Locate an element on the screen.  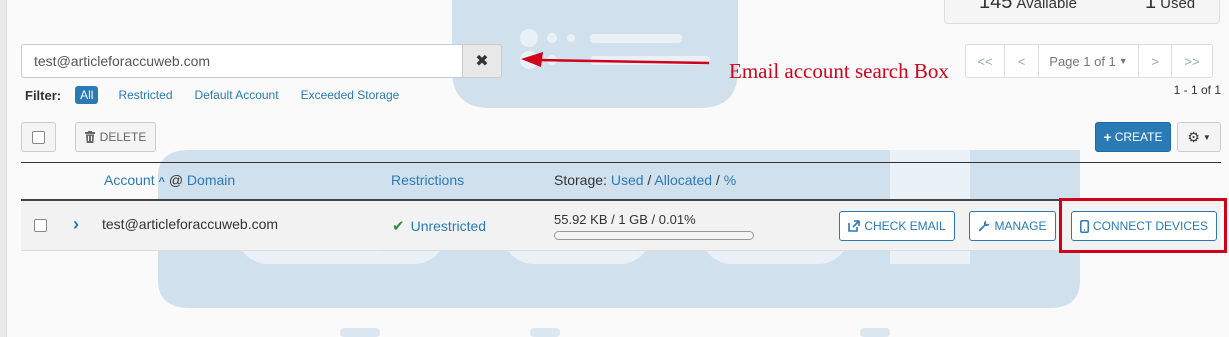
row-checkbox is located at coordinates (40, 225).